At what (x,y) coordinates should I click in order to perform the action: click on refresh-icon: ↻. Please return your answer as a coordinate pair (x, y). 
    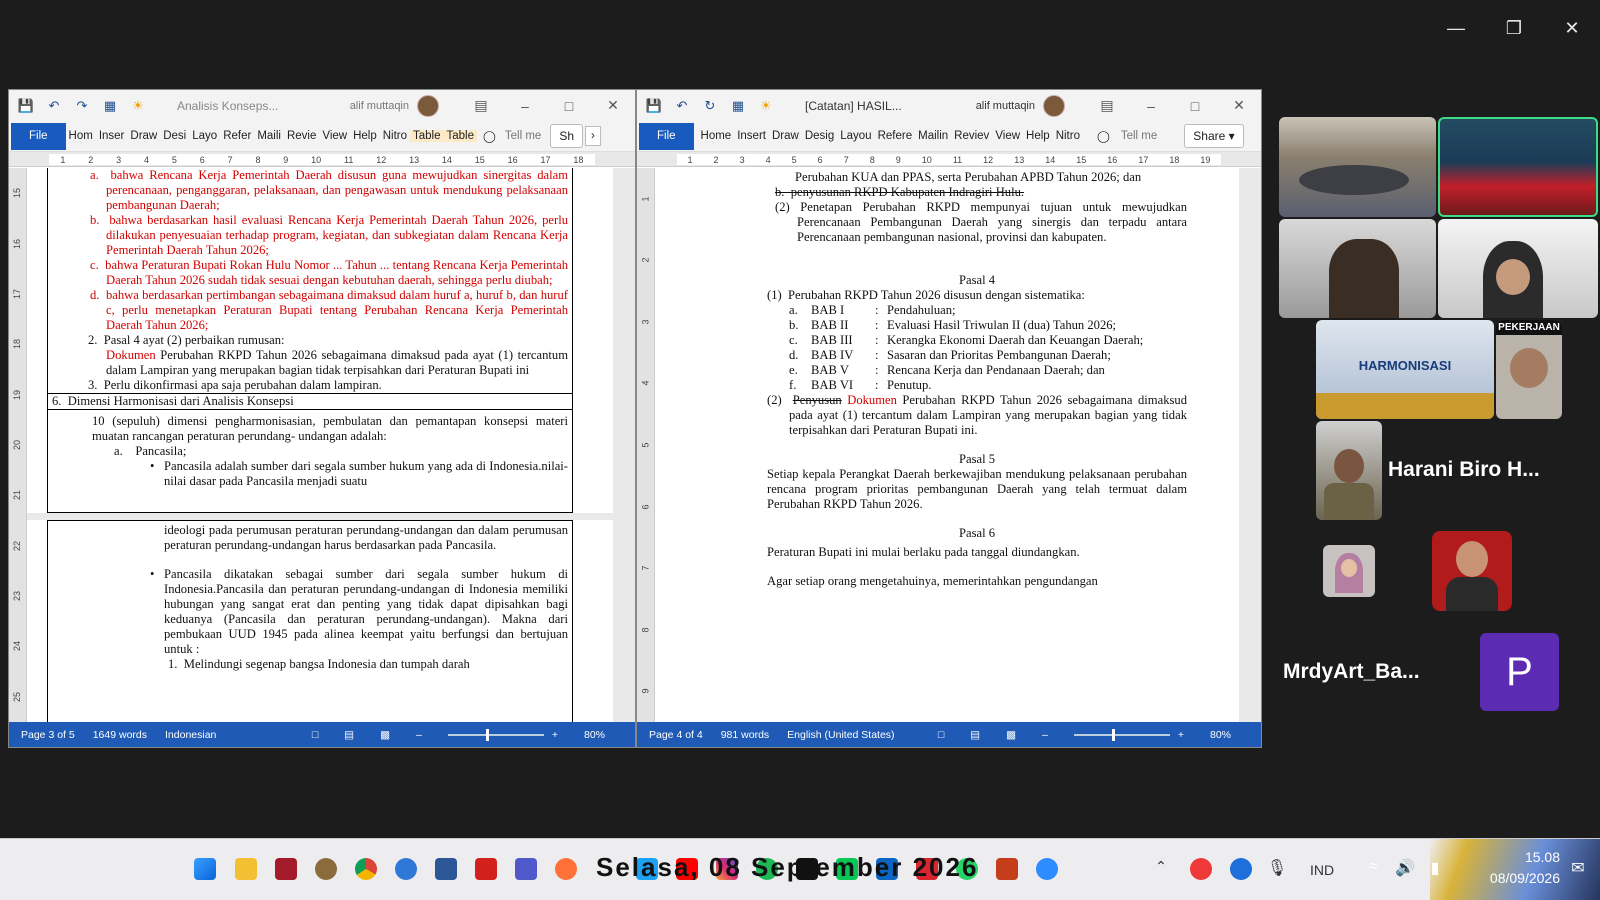
    Looking at the image, I should click on (710, 106).